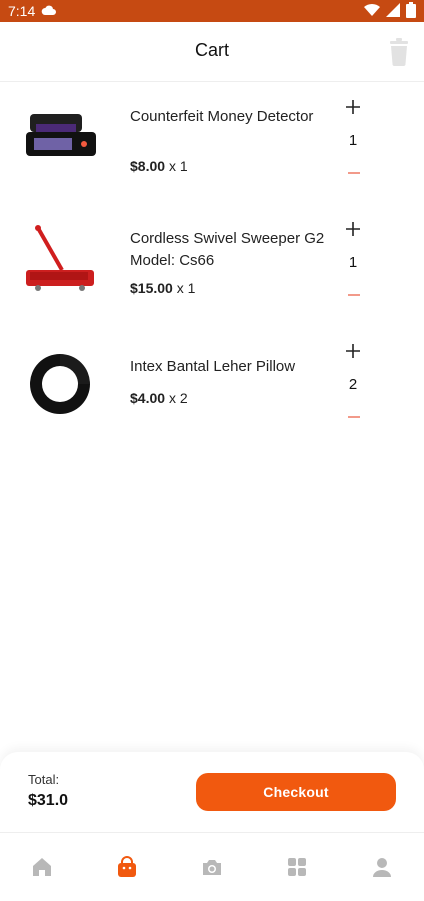 This screenshot has width=424, height=901. What do you see at coordinates (49, 11) in the screenshot?
I see `cloud-icon` at bounding box center [49, 11].